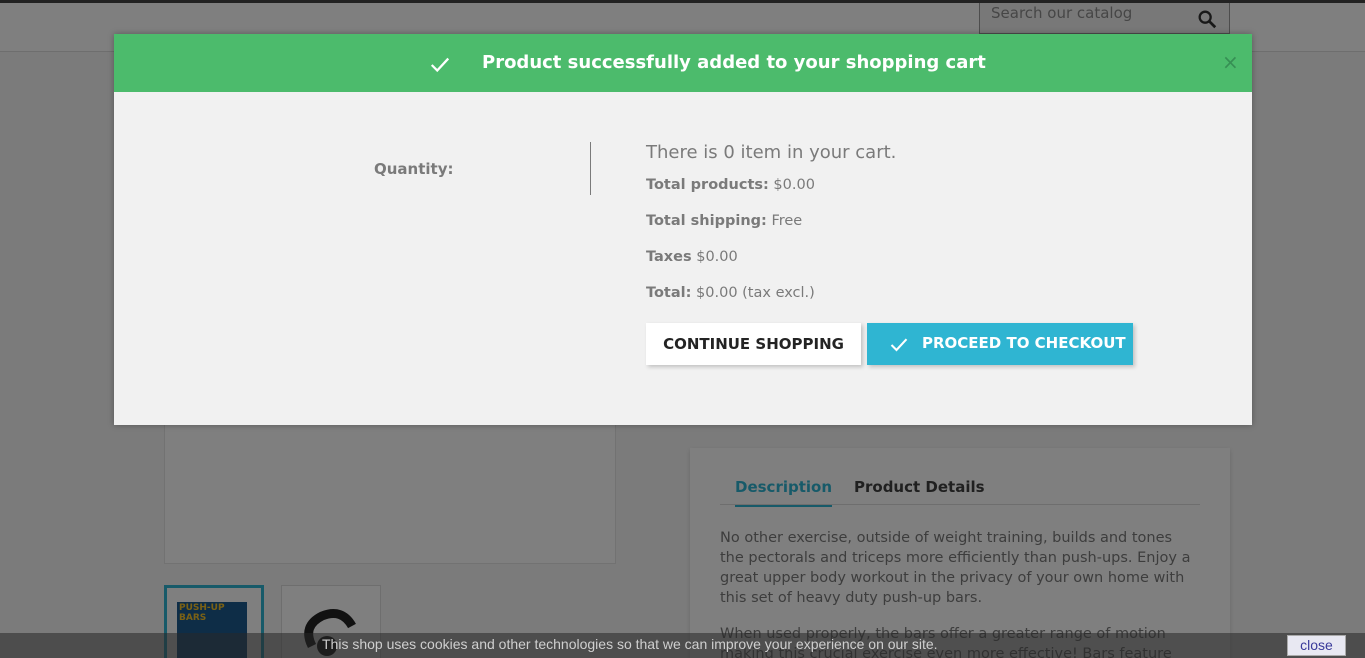 The height and width of the screenshot is (658, 1365). Describe the element at coordinates (414, 169) in the screenshot. I see `quantity-label: Quantity:` at that location.